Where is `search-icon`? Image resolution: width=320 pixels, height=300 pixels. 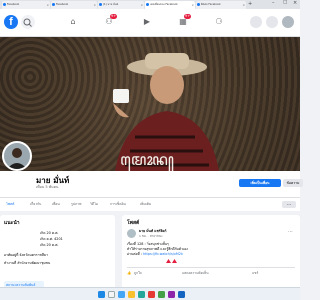
search-icon is located at coordinates (28, 22).